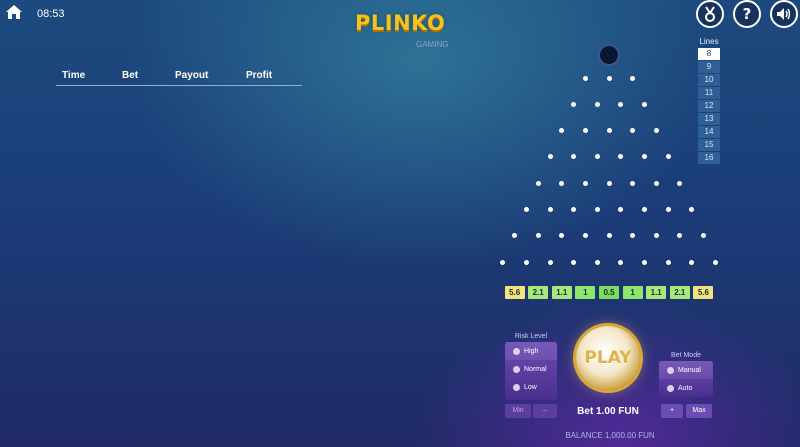 The width and height of the screenshot is (800, 447). I want to click on lines-option-10: 10, so click(709, 80).